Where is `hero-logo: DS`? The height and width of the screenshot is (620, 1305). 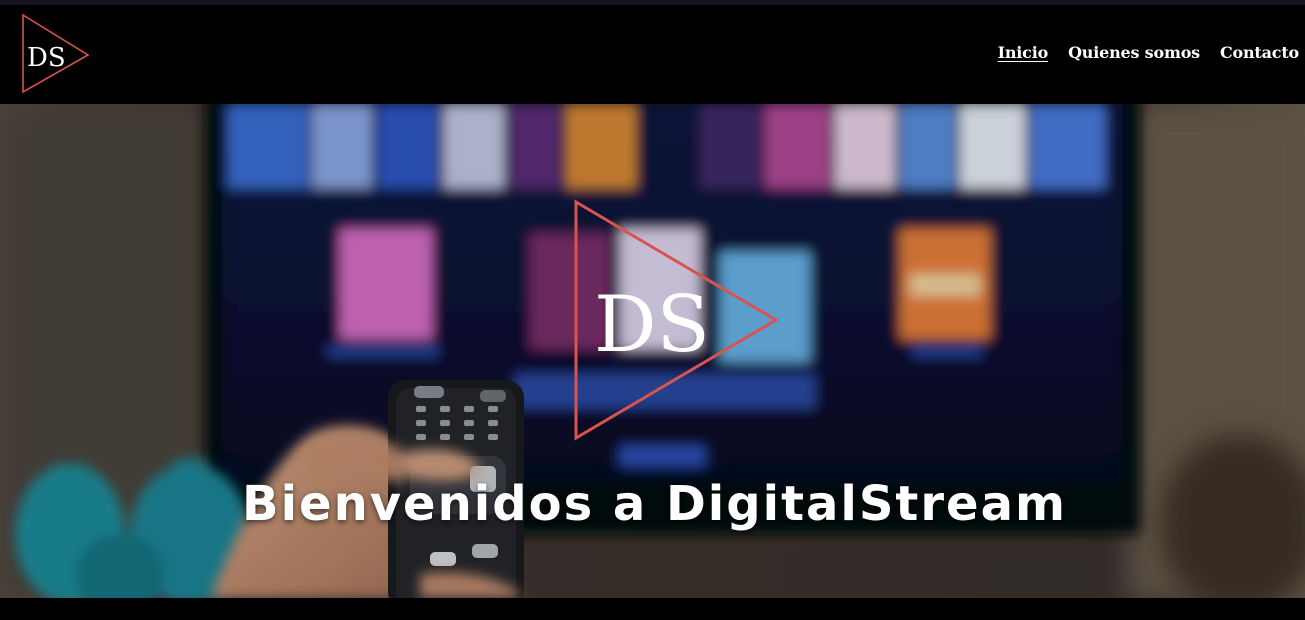 hero-logo: DS is located at coordinates (676, 321).